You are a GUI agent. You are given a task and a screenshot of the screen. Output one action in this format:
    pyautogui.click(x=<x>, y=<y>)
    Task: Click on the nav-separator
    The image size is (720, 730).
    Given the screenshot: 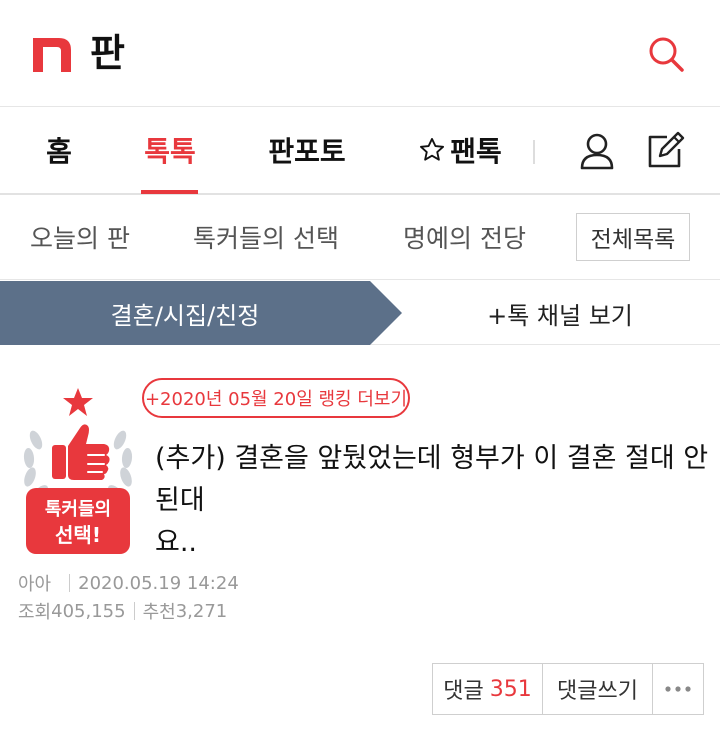 What is the action you would take?
    pyautogui.click(x=534, y=152)
    